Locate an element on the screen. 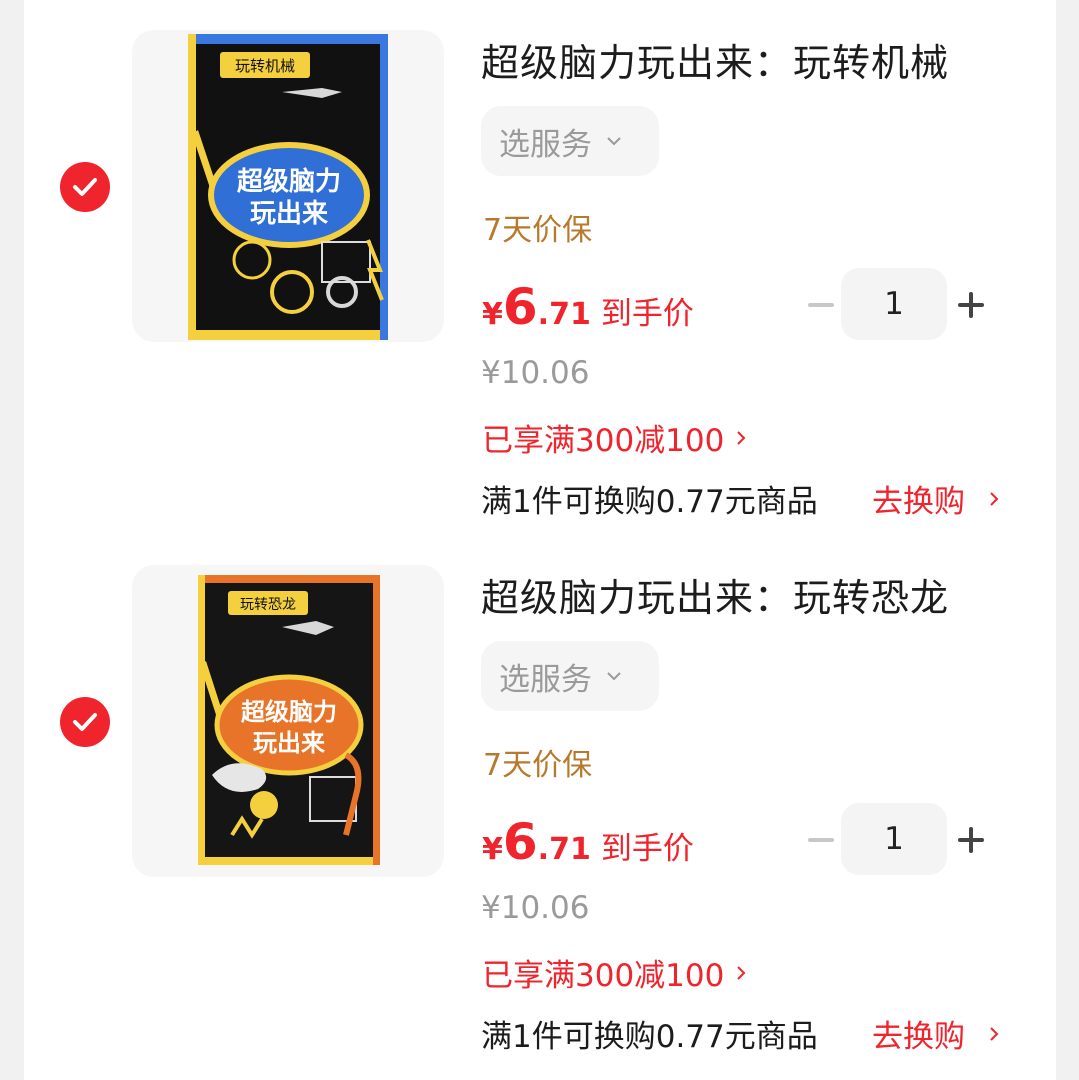 This screenshot has width=1079, height=1080. product-title: 超级脑力玩出来：玩转机械 is located at coordinates (715, 59).